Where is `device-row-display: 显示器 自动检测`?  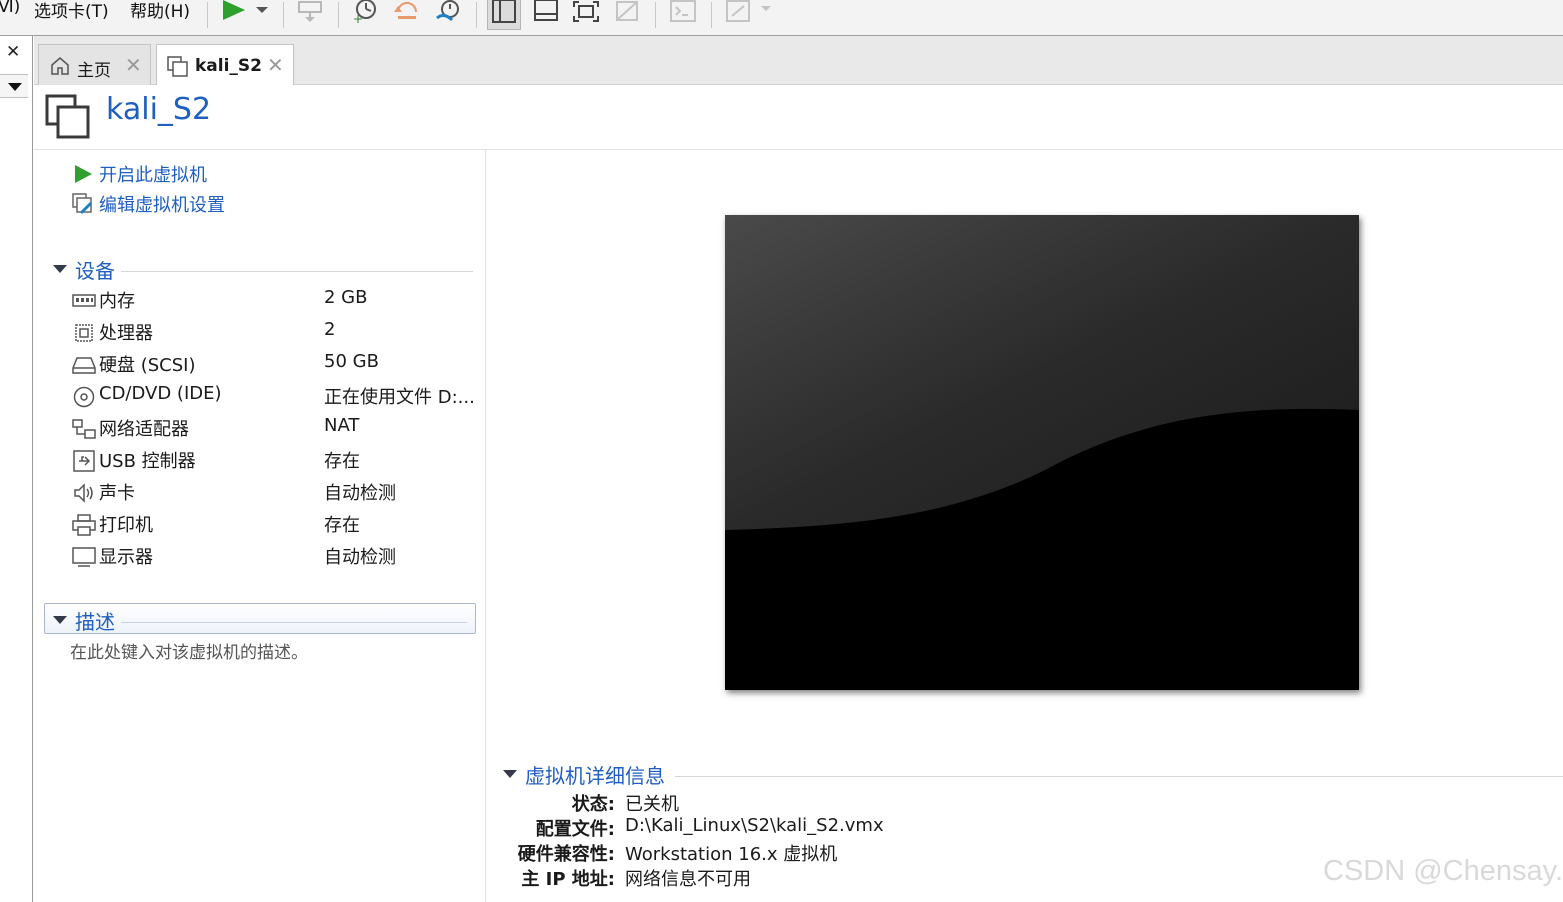 device-row-display: 显示器 自动检测 is located at coordinates (272, 557).